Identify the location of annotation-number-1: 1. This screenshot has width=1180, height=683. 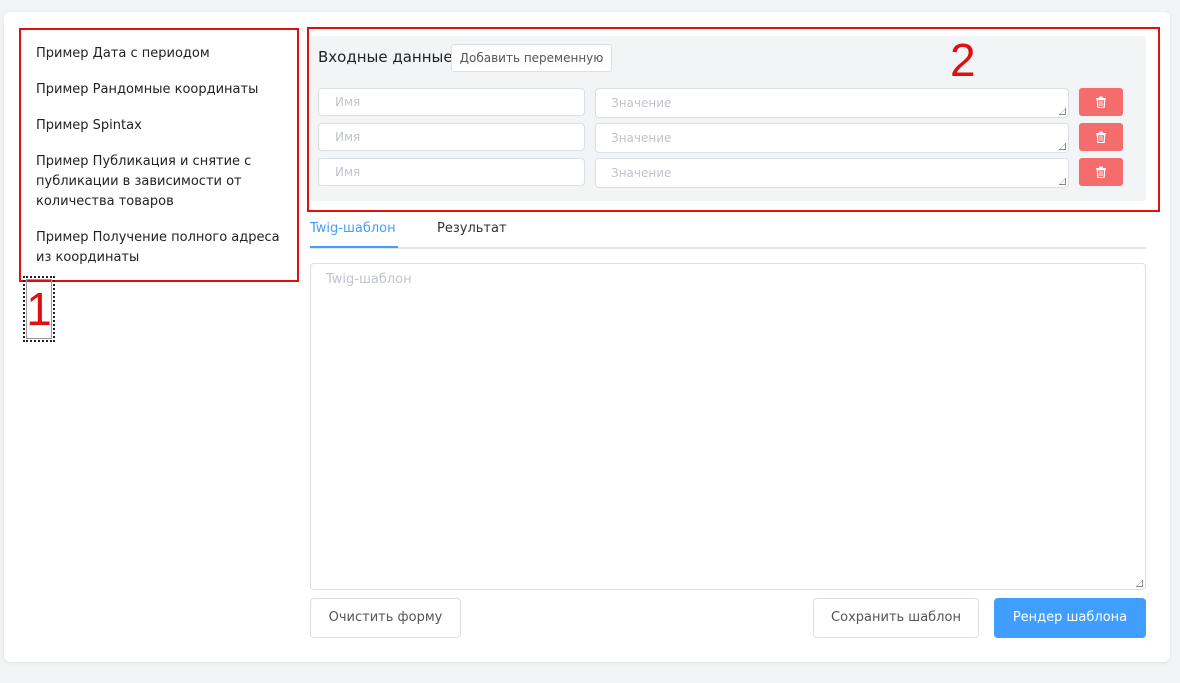
(39, 309).